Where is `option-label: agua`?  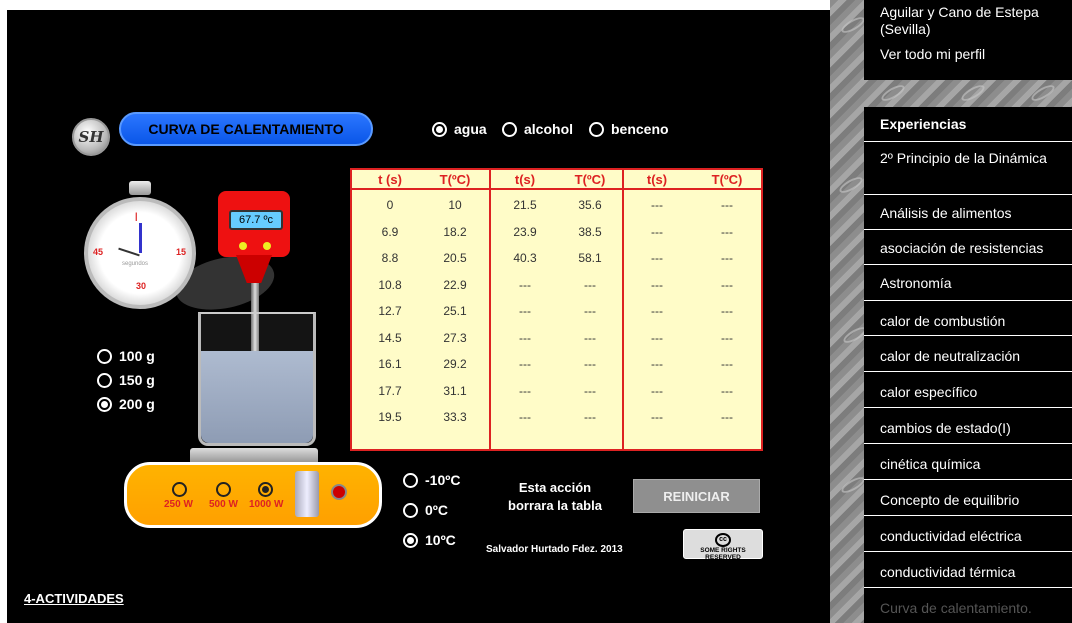 option-label: agua is located at coordinates (470, 129).